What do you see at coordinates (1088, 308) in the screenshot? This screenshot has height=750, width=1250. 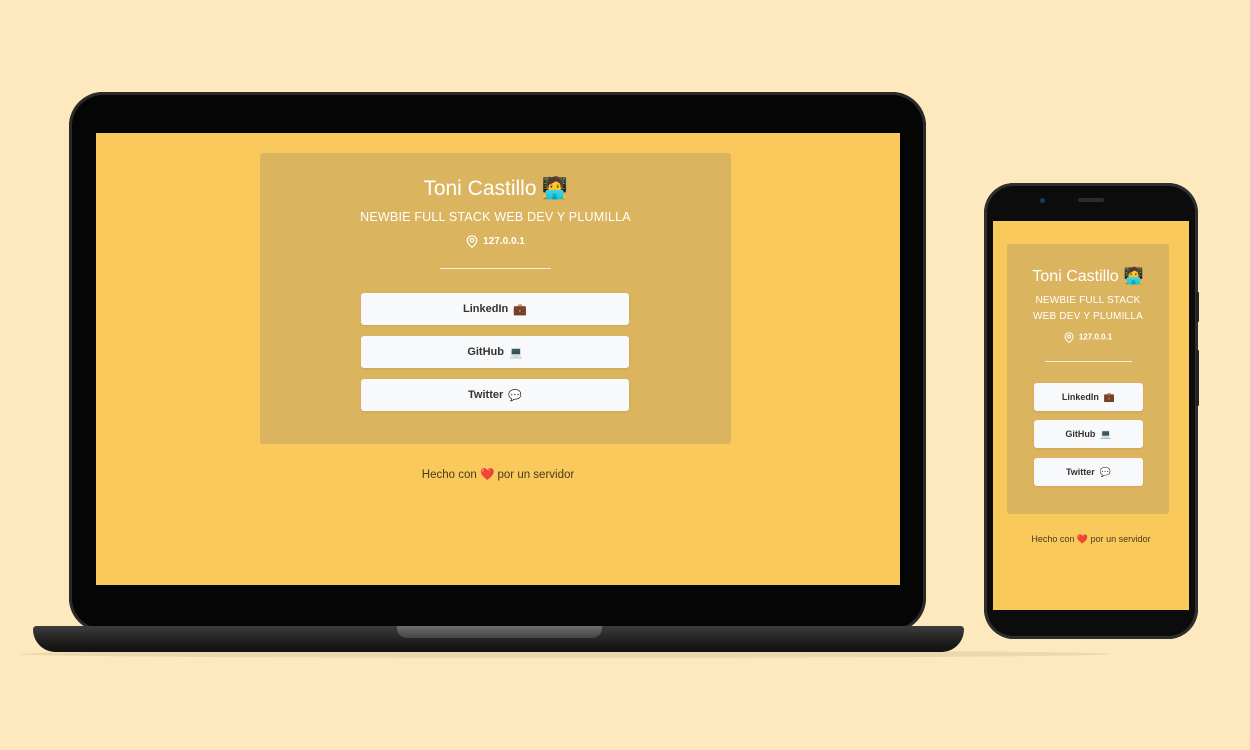 I see `profile-subtitle-mobile: NEWBIE FULL STACK WEB DEV Y PLUMILLA` at bounding box center [1088, 308].